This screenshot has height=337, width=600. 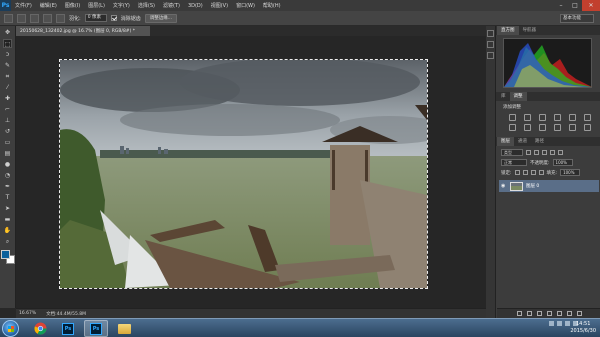 I want to click on close-button: ✕, so click(x=591, y=5).